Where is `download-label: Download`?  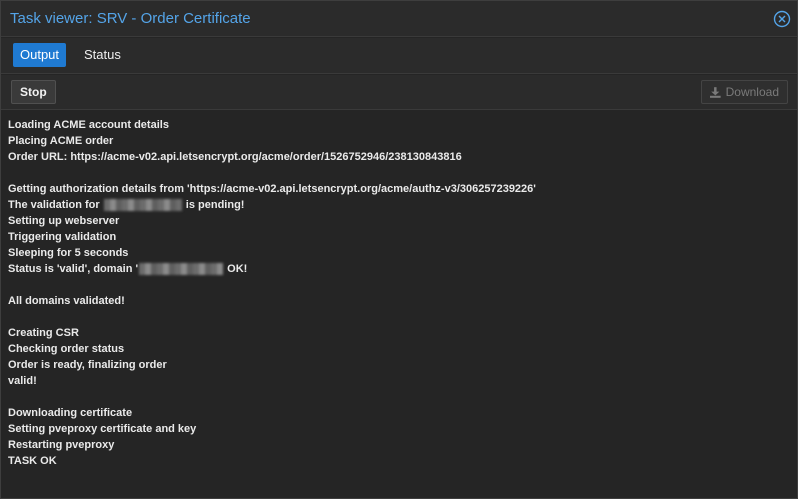 download-label: Download is located at coordinates (752, 92).